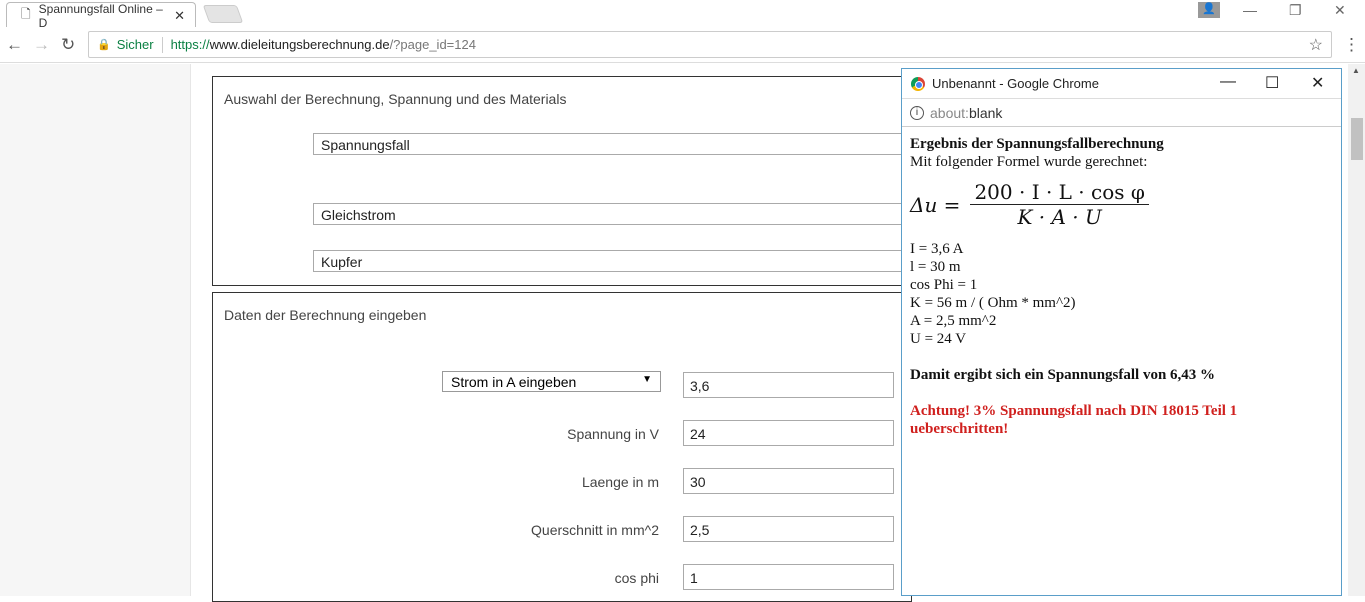 The height and width of the screenshot is (602, 1365). I want to click on input-mode-value: Strom in A eingeben, so click(514, 382).